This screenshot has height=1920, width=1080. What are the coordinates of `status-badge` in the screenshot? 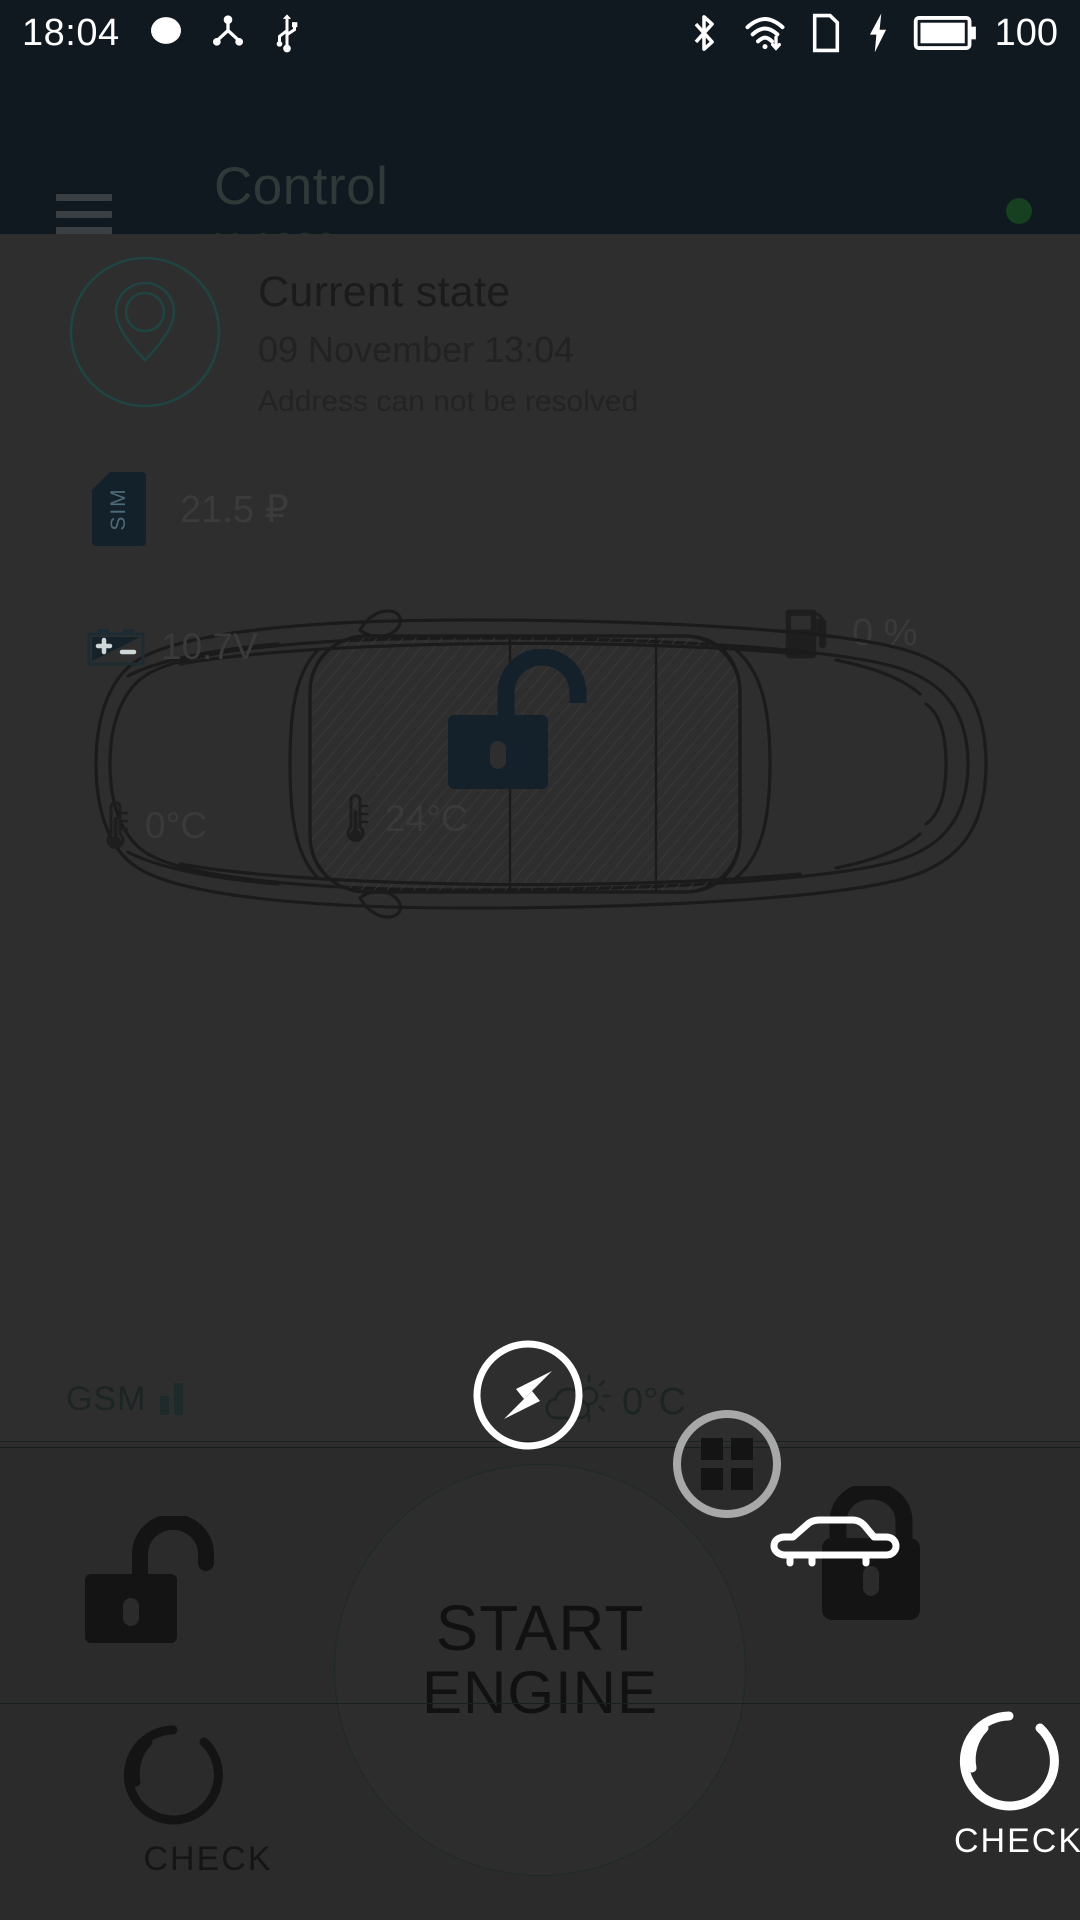 It's located at (1019, 211).